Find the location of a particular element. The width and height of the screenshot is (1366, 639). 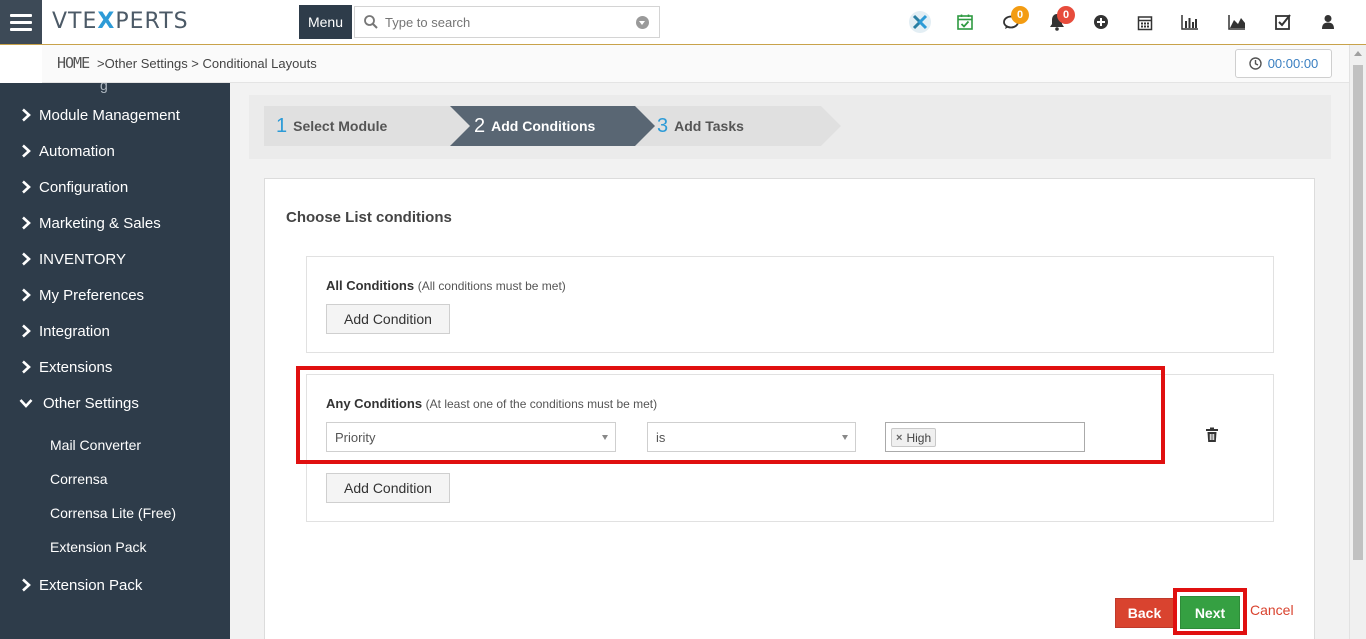

user-icon is located at coordinates (1328, 22).